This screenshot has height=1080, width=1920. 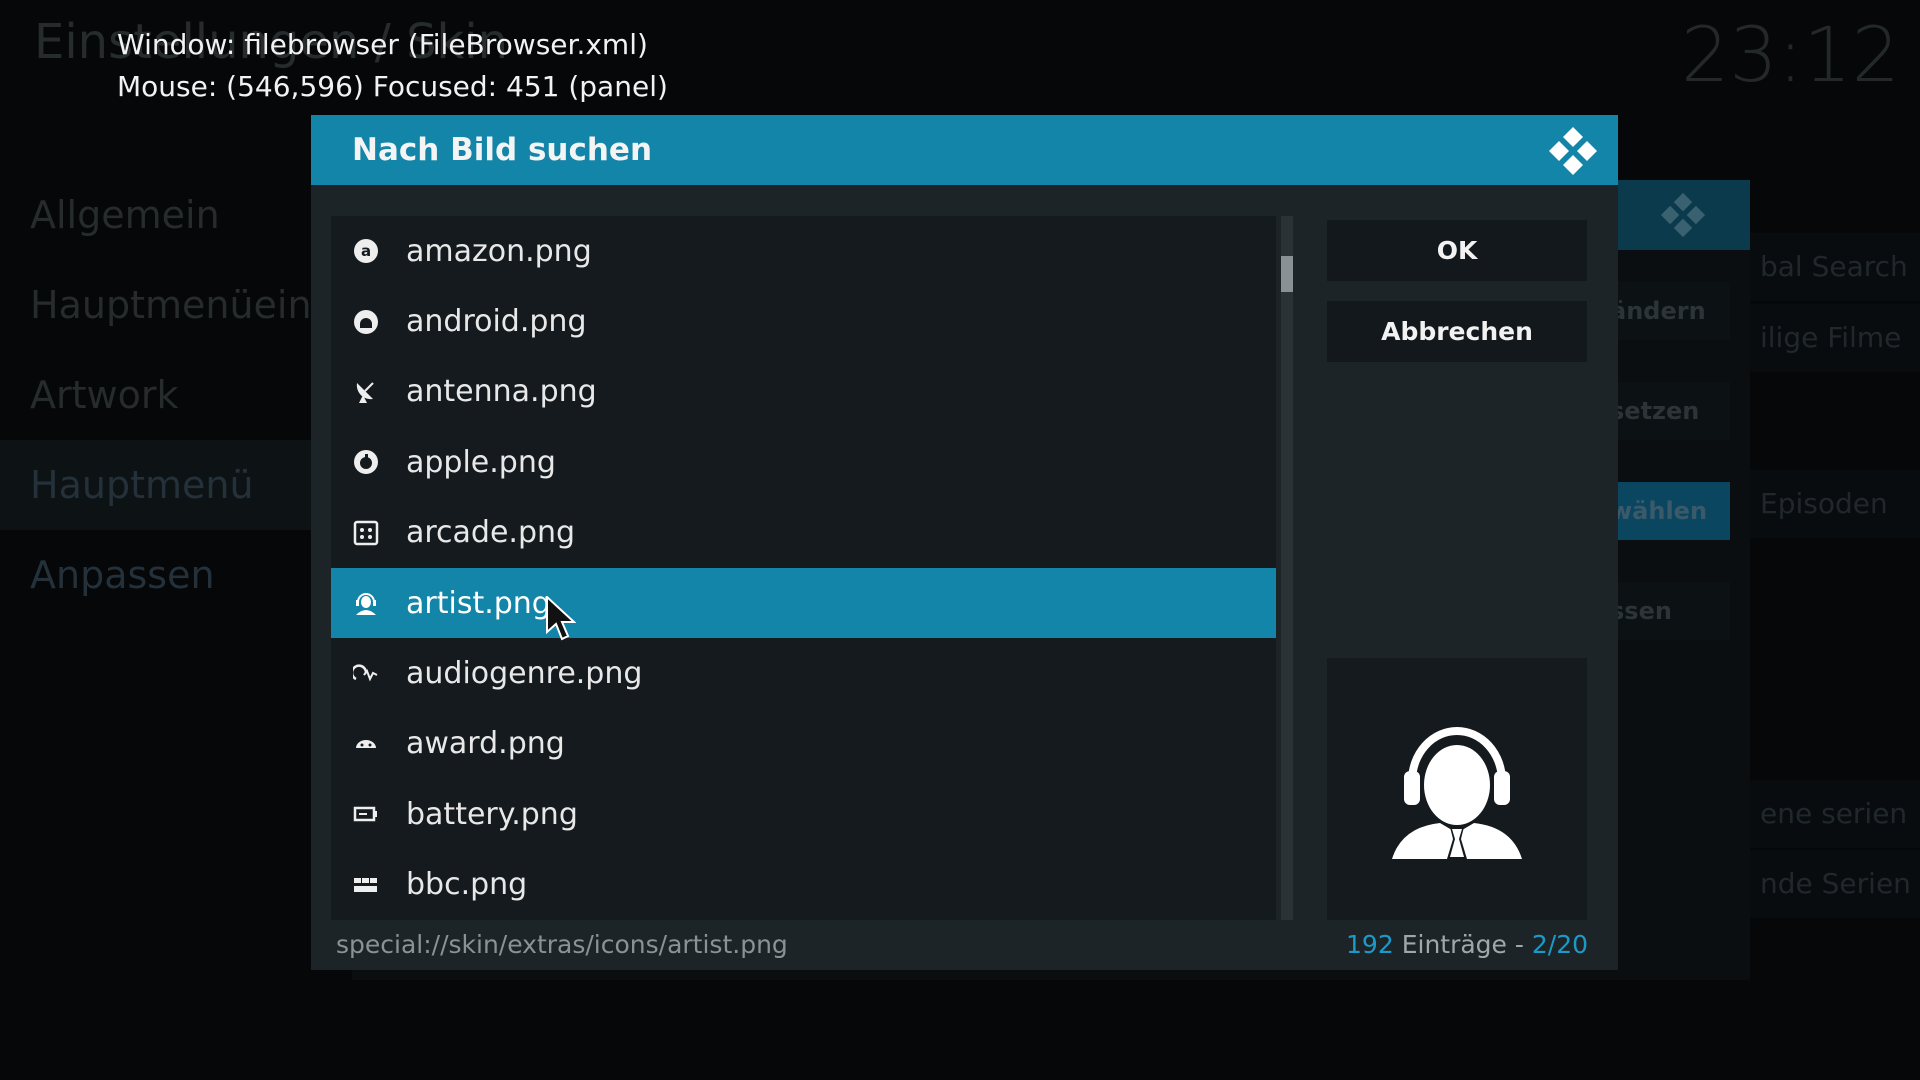 What do you see at coordinates (803, 392) in the screenshot?
I see `list-item: antenna.png` at bounding box center [803, 392].